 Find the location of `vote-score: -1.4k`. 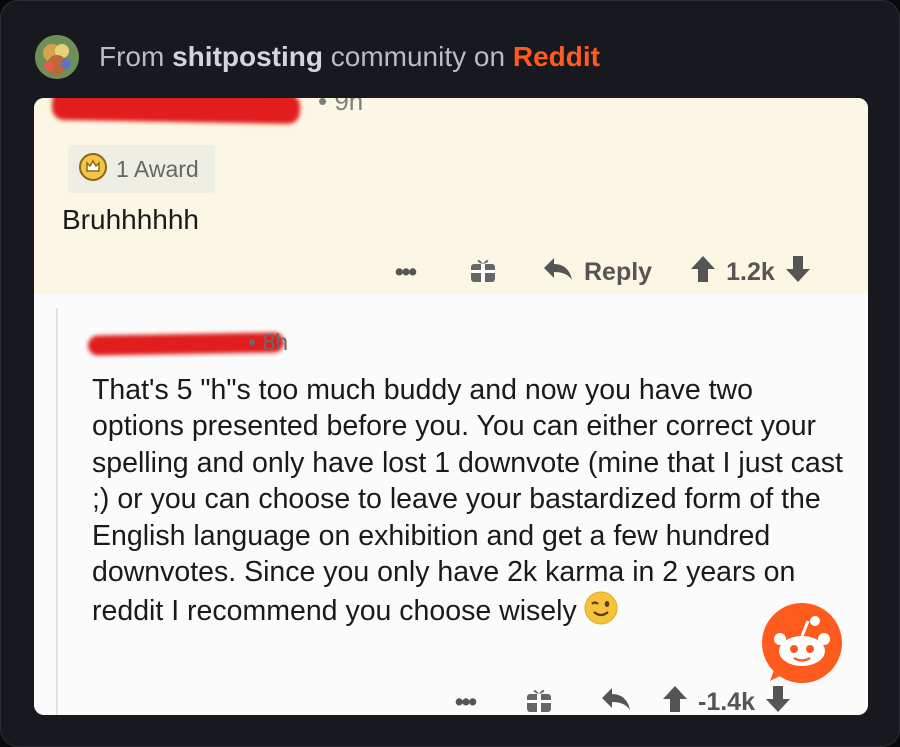

vote-score: -1.4k is located at coordinates (726, 701).